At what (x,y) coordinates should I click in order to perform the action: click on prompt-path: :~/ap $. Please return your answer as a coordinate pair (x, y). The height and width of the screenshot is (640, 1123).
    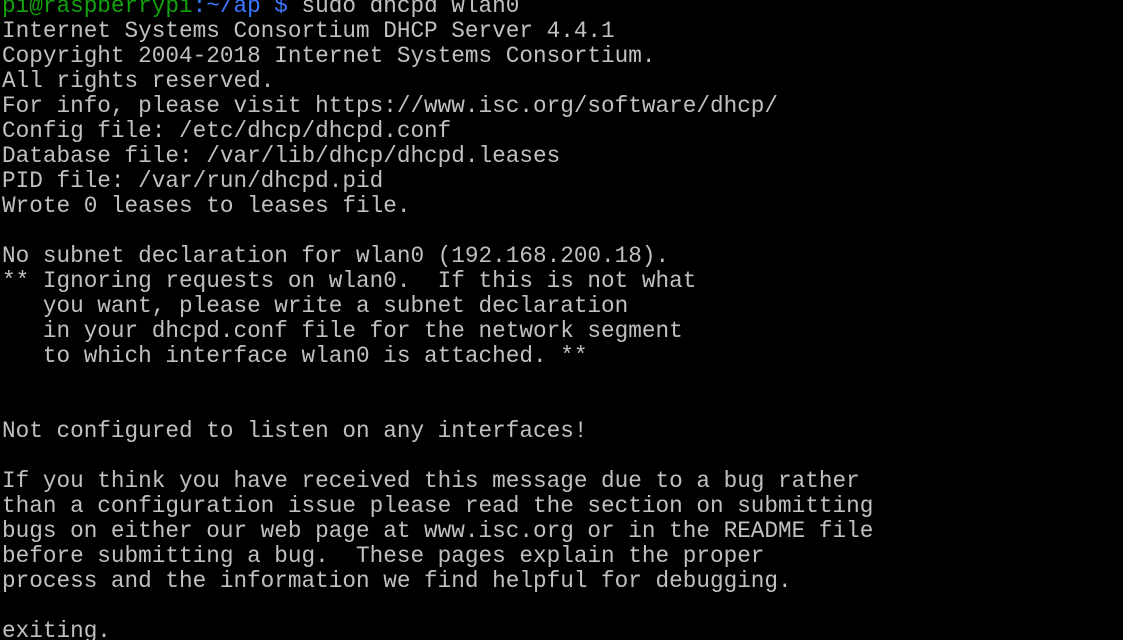
    Looking at the image, I should click on (240, 9).